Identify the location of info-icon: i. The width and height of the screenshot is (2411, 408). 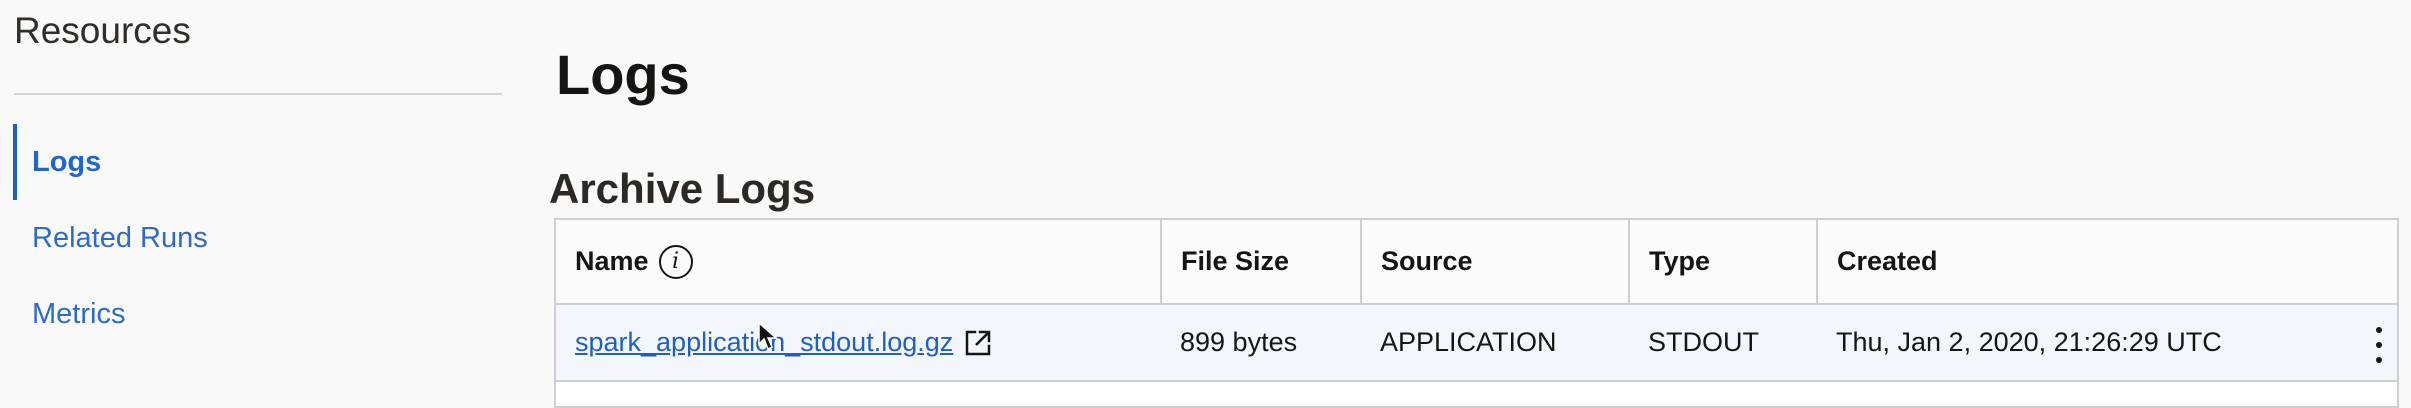
(675, 261).